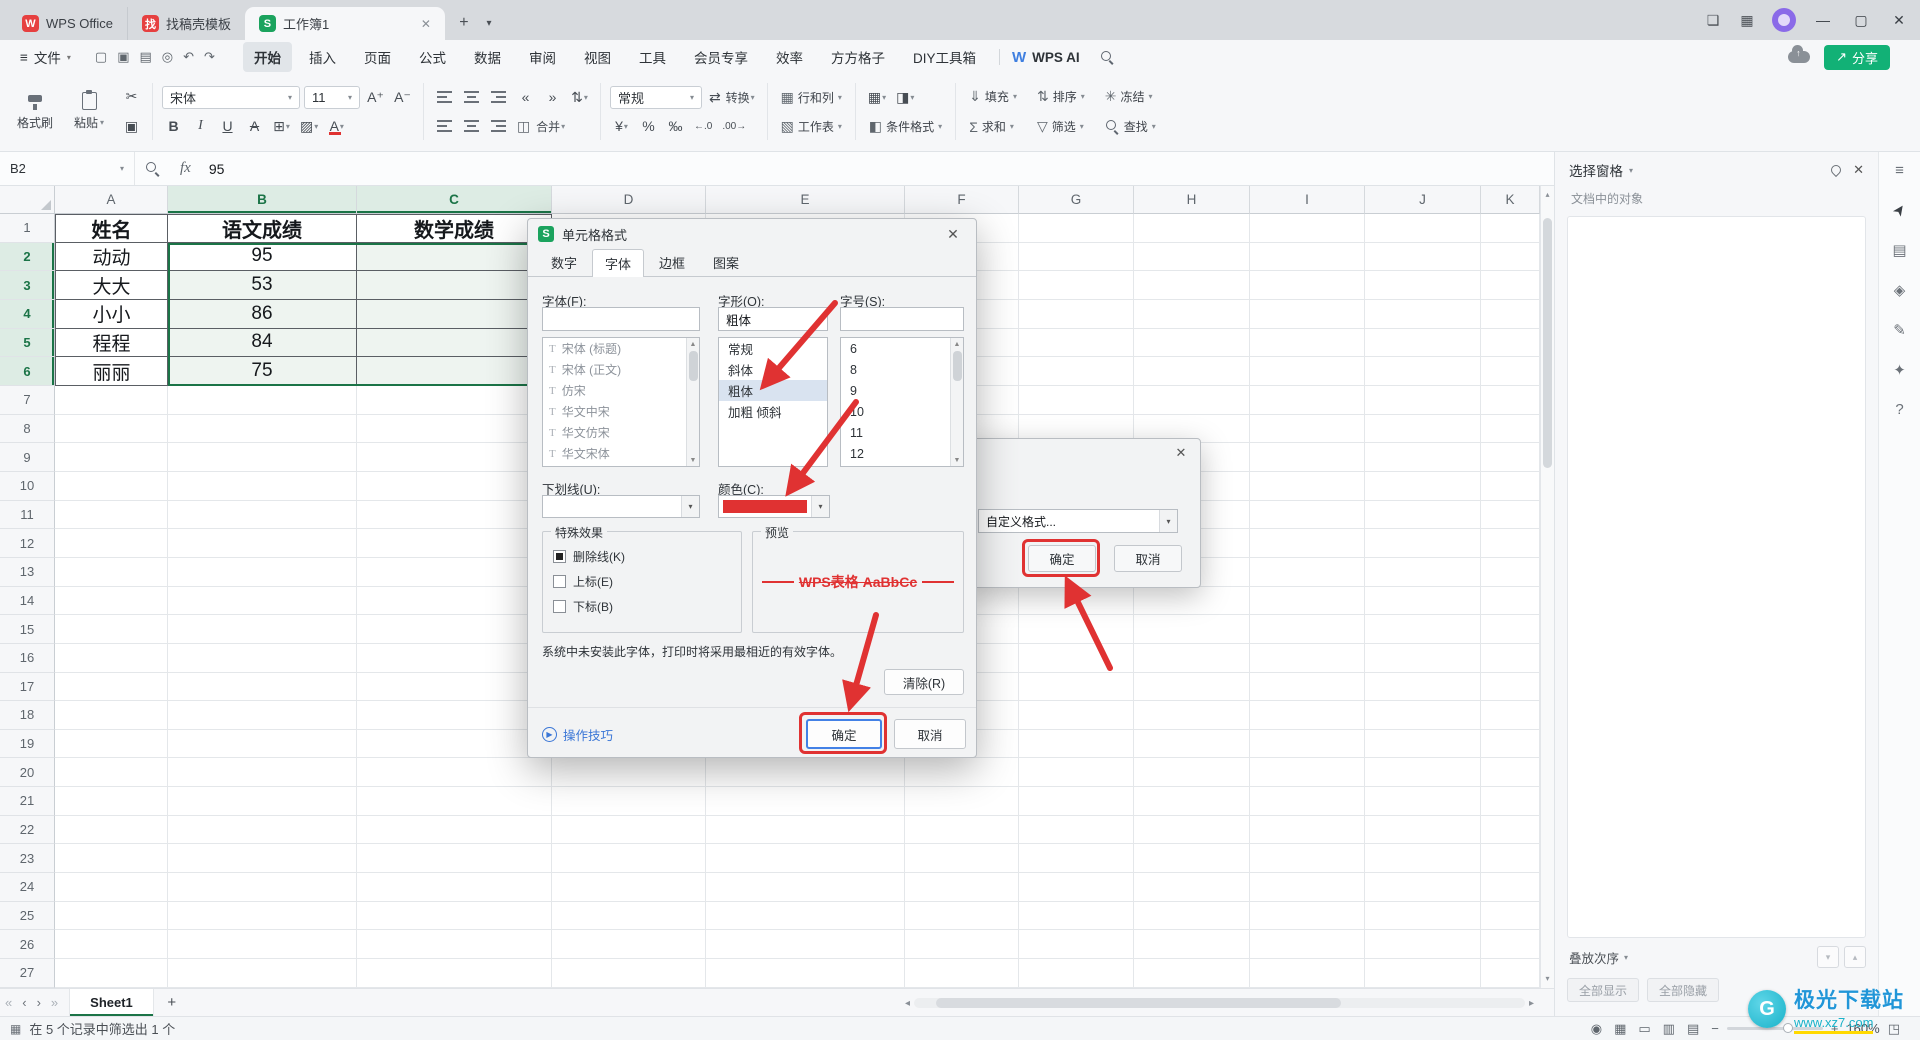 This screenshot has width=1920, height=1040. I want to click on font-list: ▲ ▼ T 宋体 (标题) T 宋体 (正文) T 仿宋 T 华文中宋 T 华文仿宋 T 华文宋体, so click(621, 402).